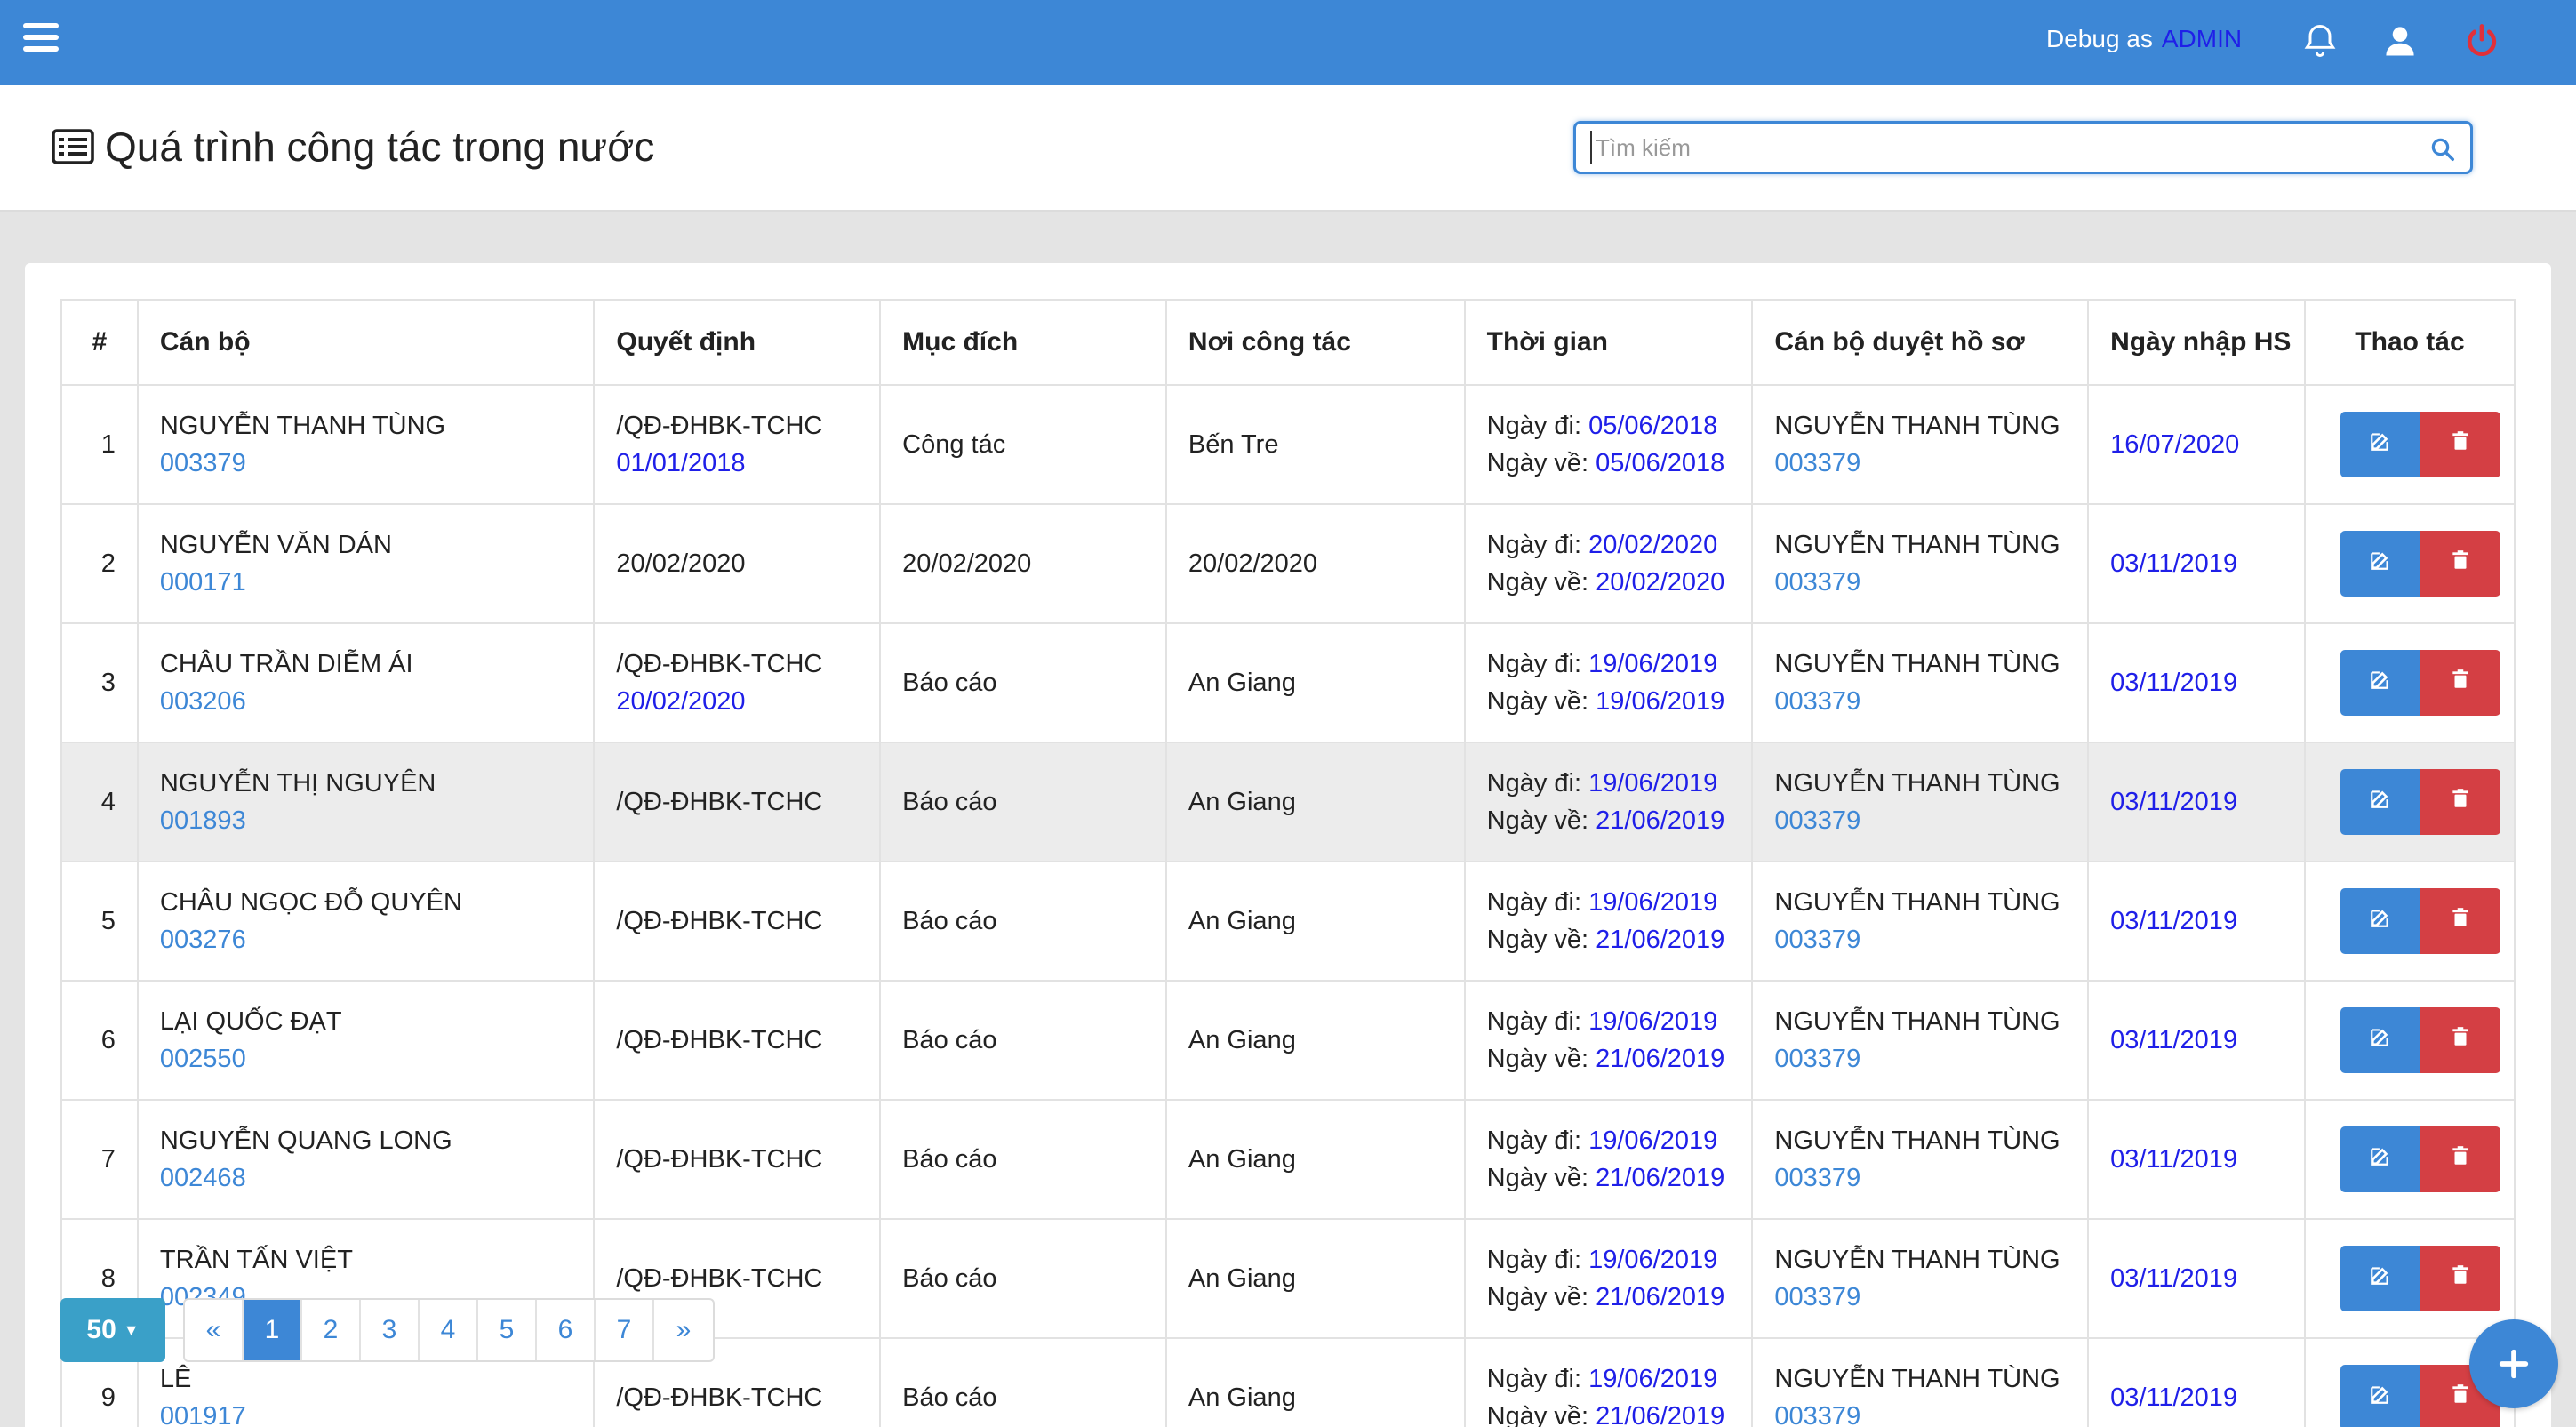  I want to click on staff-name: LẠI QUỐC ĐẠT, so click(250, 1021).